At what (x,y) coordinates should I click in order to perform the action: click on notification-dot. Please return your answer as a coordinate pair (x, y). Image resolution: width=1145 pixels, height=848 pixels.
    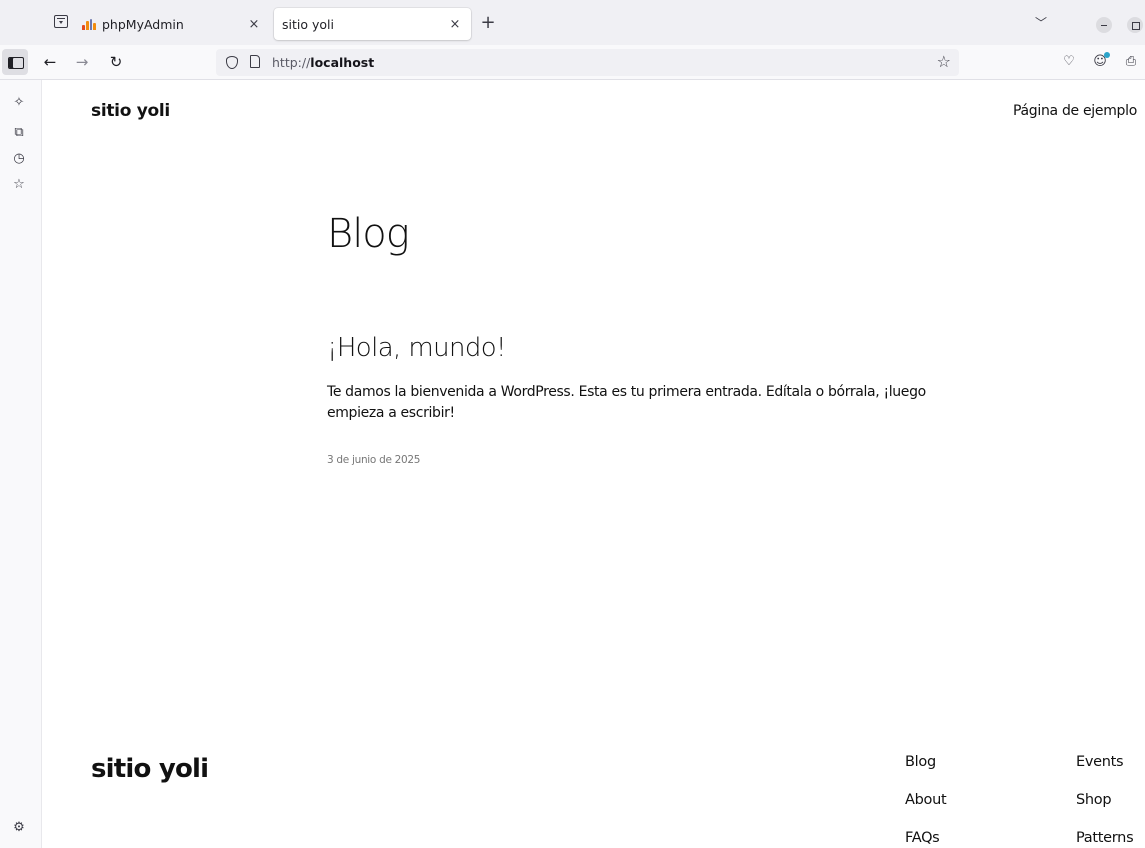
    Looking at the image, I should click on (1107, 55).